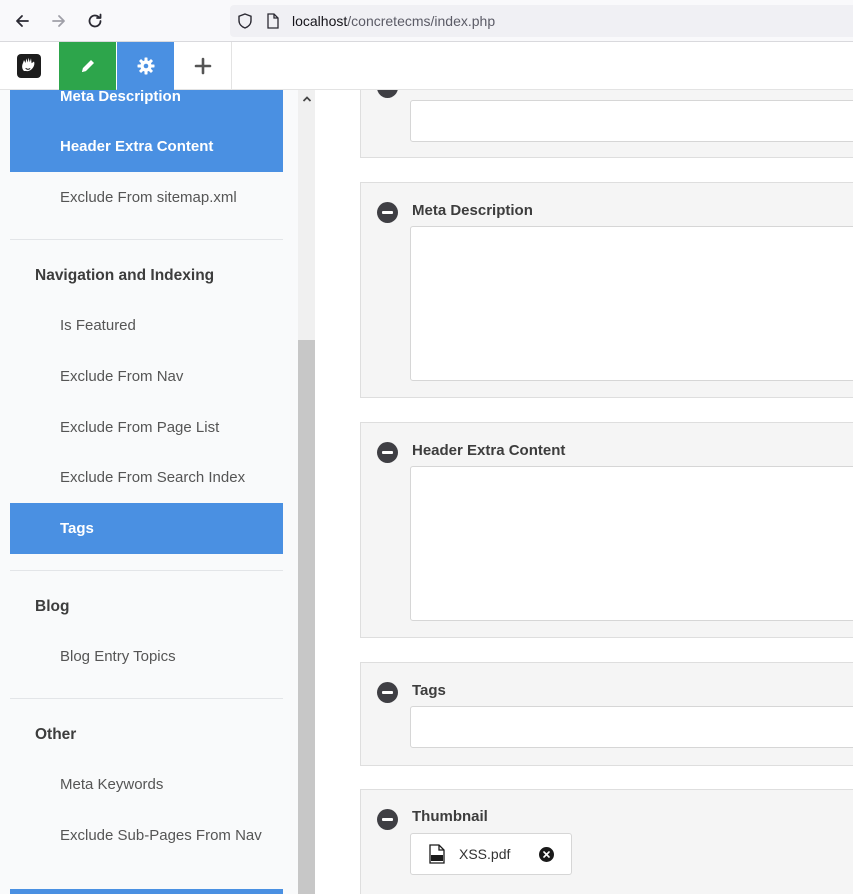 The width and height of the screenshot is (853, 894). I want to click on sidebar-item-meta-description: Meta Description, so click(146, 106).